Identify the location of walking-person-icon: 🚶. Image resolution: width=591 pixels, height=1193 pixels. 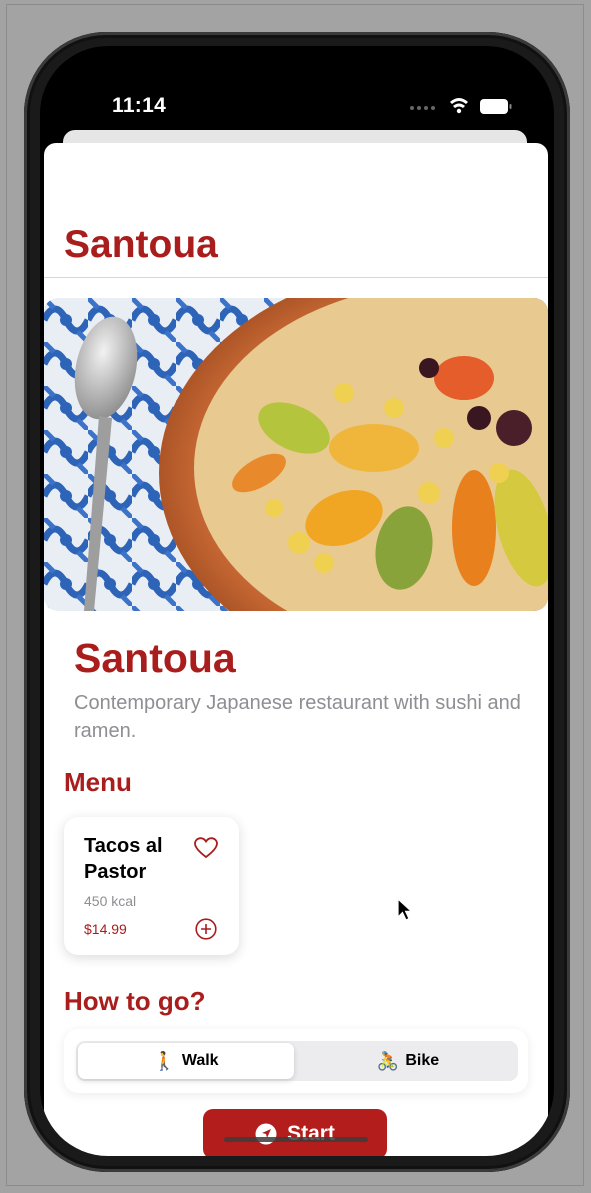
(164, 1061).